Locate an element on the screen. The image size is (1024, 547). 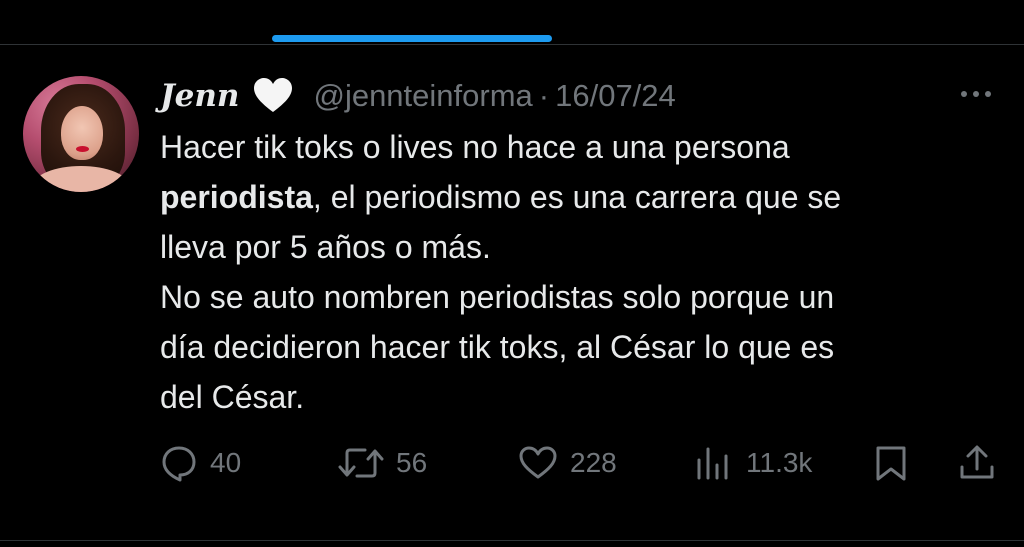
like-button: 228 is located at coordinates (567, 463).